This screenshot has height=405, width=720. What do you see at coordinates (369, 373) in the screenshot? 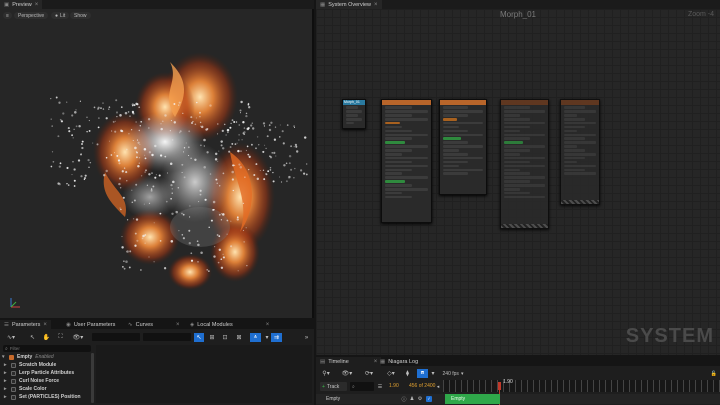
I see `playback-options-button: ⟳▾` at bounding box center [369, 373].